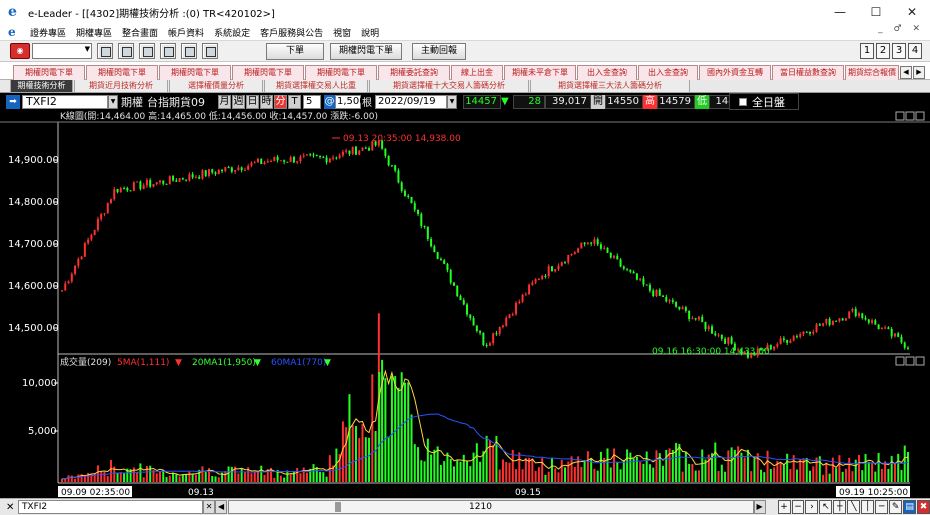 The width and height of the screenshot is (930, 515). I want to click on tab-near-month-analysis: 期貨近月技術分析, so click(121, 86).